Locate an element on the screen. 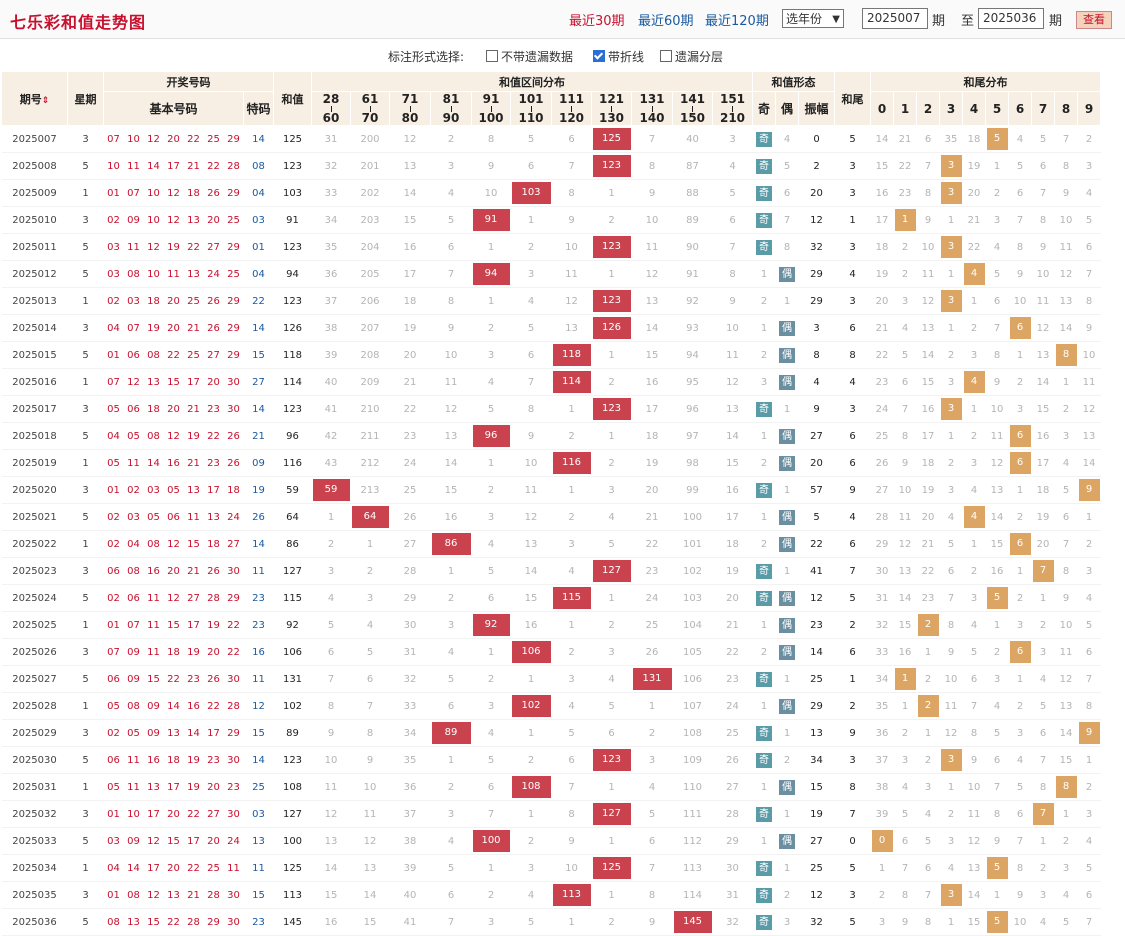 Image resolution: width=1125 pixels, height=936 pixels. tail-miss: 26 is located at coordinates (882, 463).